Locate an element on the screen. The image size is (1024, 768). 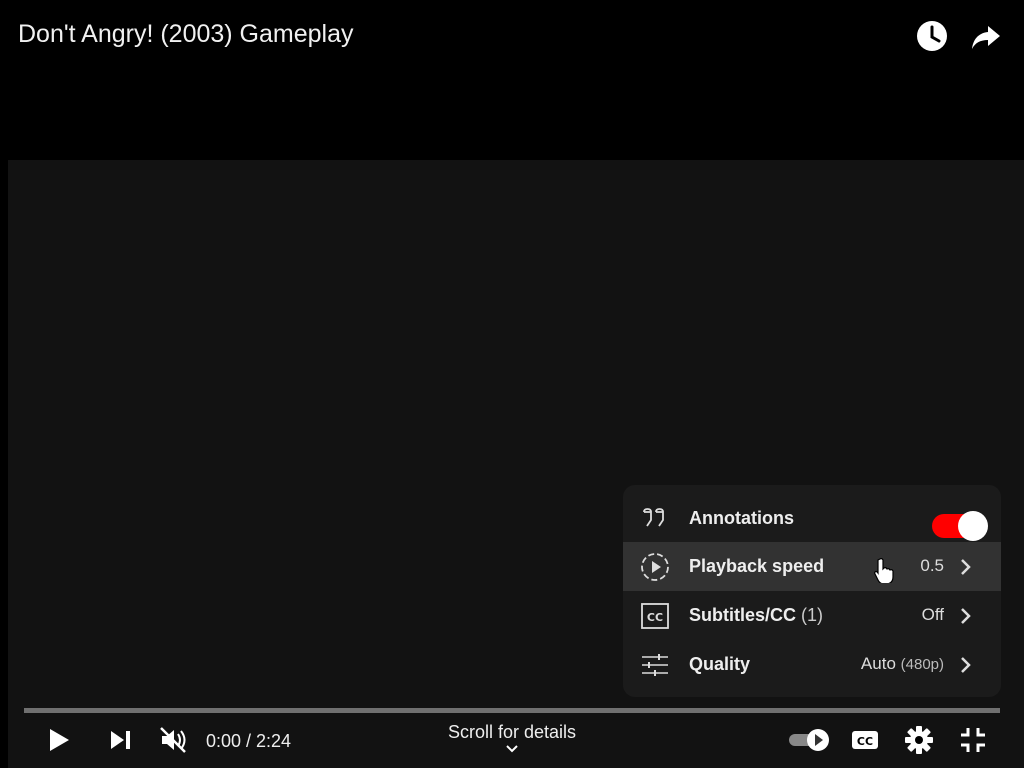
cc-icon: CC is located at coordinates (655, 616).